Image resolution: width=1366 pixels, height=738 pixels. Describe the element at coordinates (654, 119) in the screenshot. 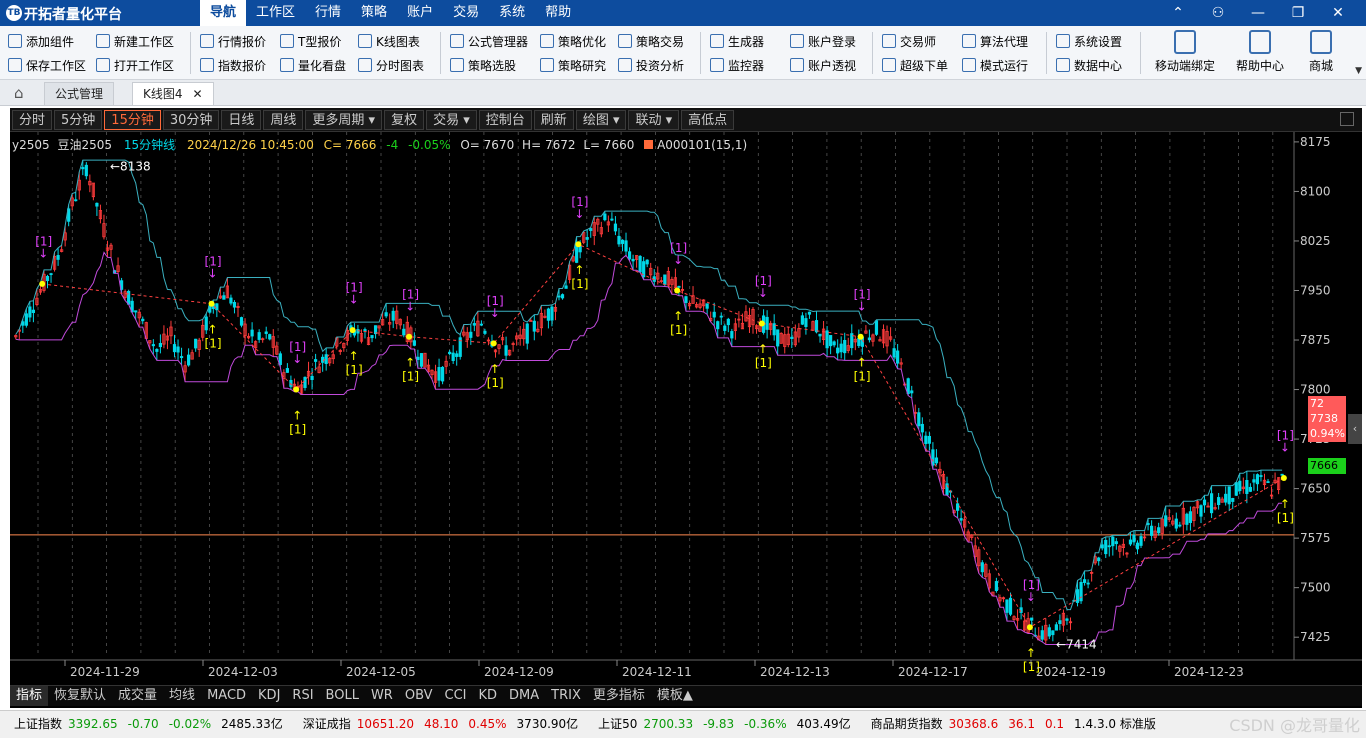

I see `period-button: 联动 ▾` at that location.